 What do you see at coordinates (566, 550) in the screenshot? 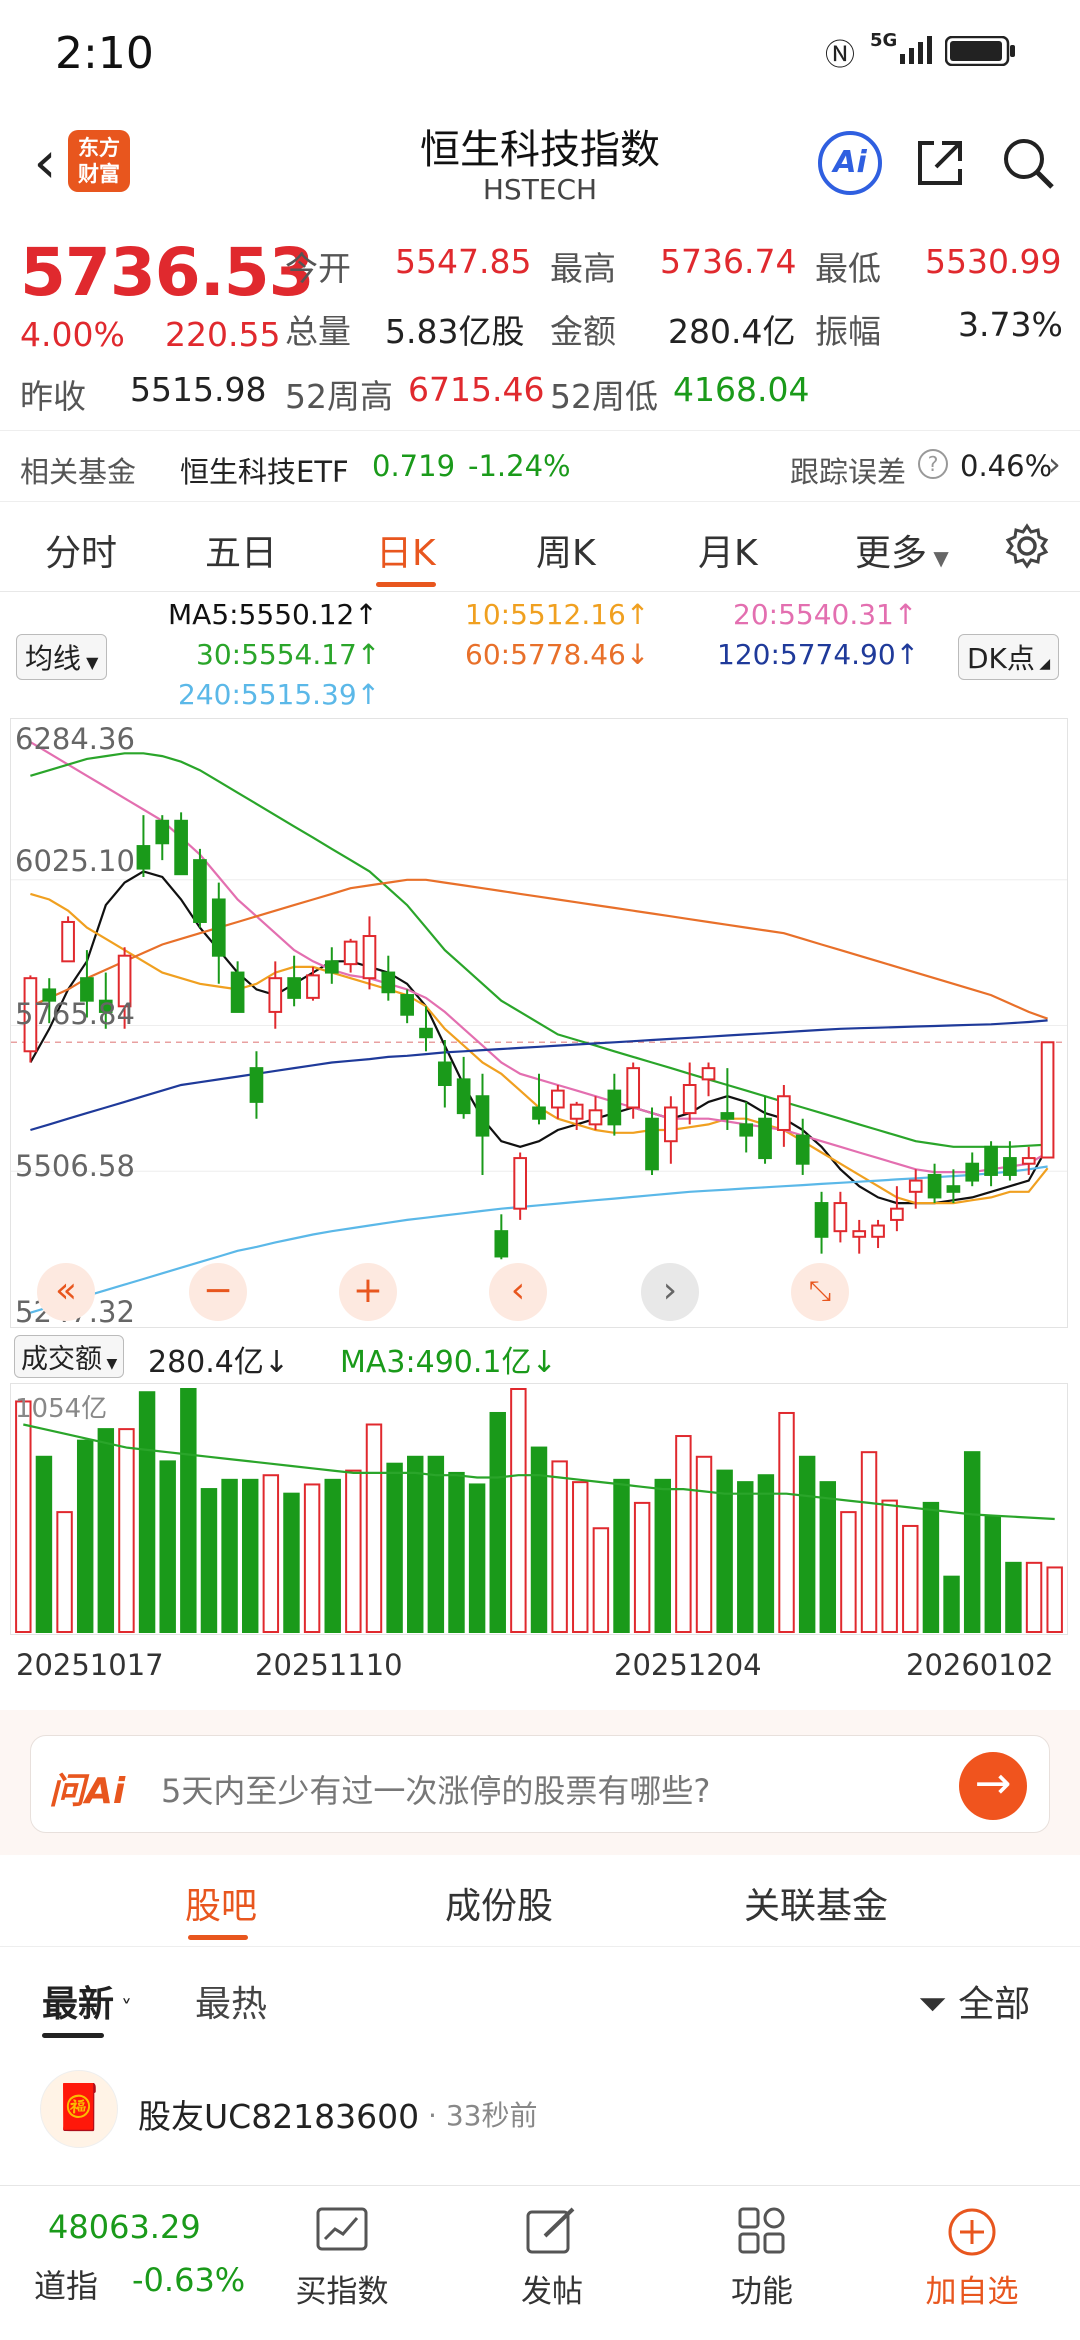
I see `tab-weekly-k: 周K` at bounding box center [566, 550].